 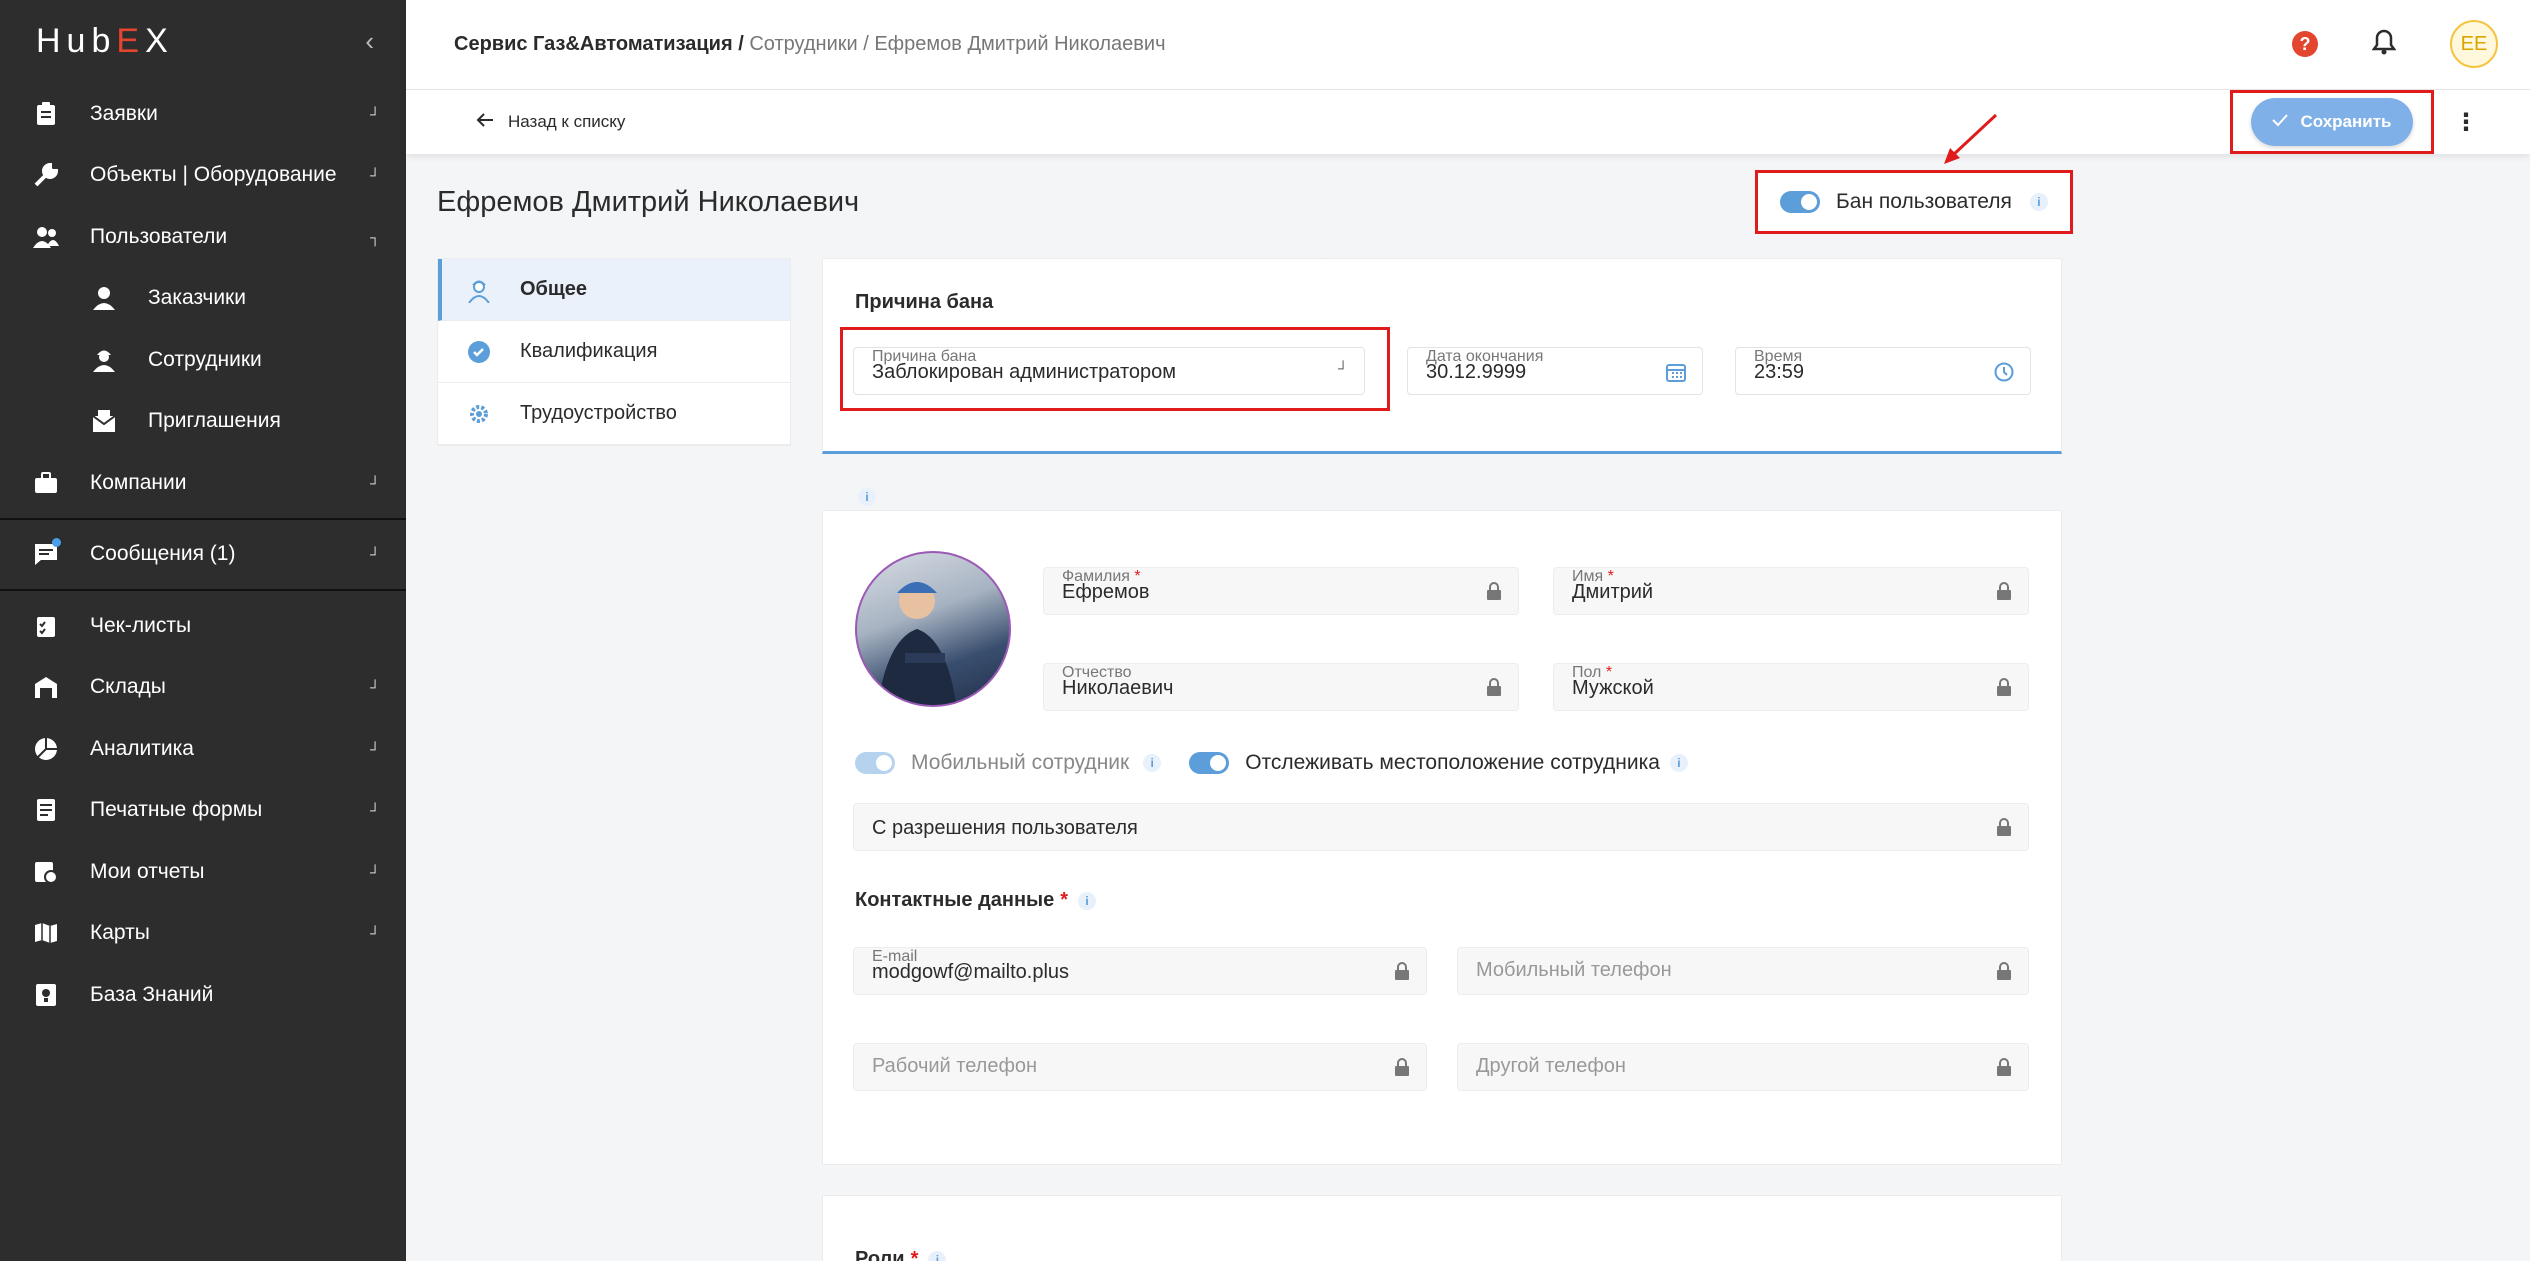 What do you see at coordinates (46, 995) in the screenshot?
I see `knowledge-icon` at bounding box center [46, 995].